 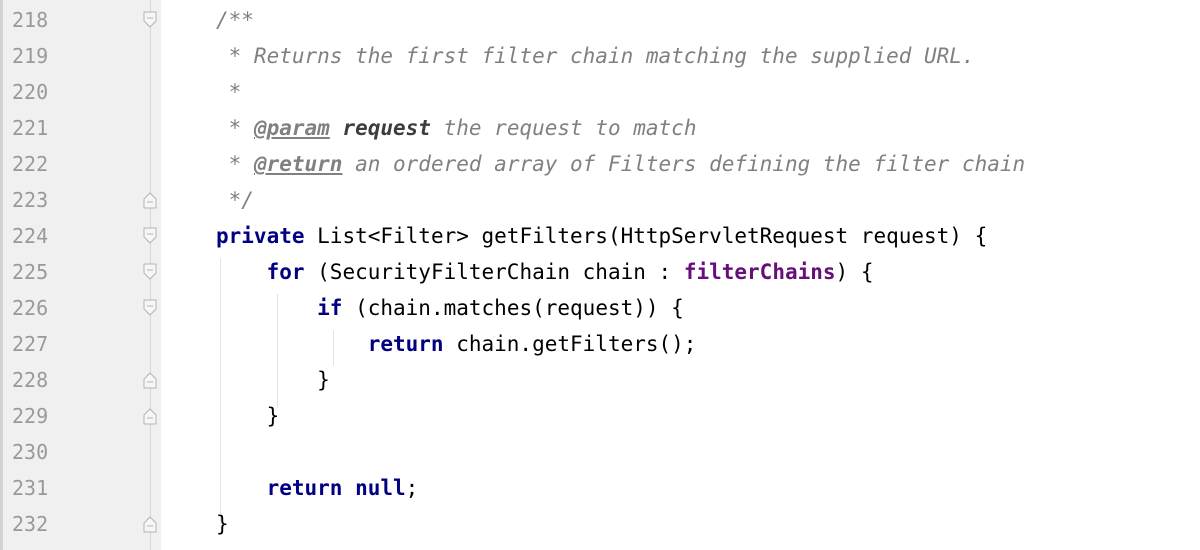 What do you see at coordinates (30, 92) in the screenshot?
I see `line-number: 220` at bounding box center [30, 92].